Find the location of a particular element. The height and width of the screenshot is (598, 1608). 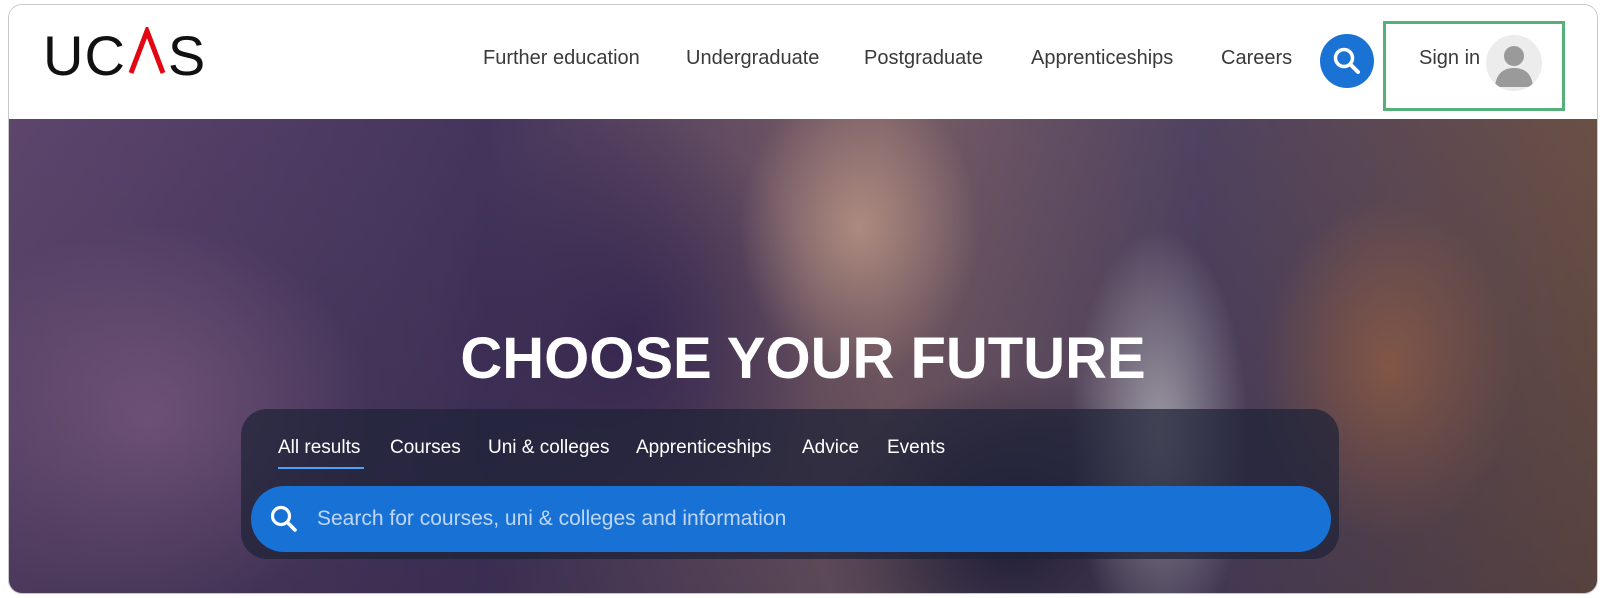

tab-uni-colleges: Uni & colleges is located at coordinates (548, 448).